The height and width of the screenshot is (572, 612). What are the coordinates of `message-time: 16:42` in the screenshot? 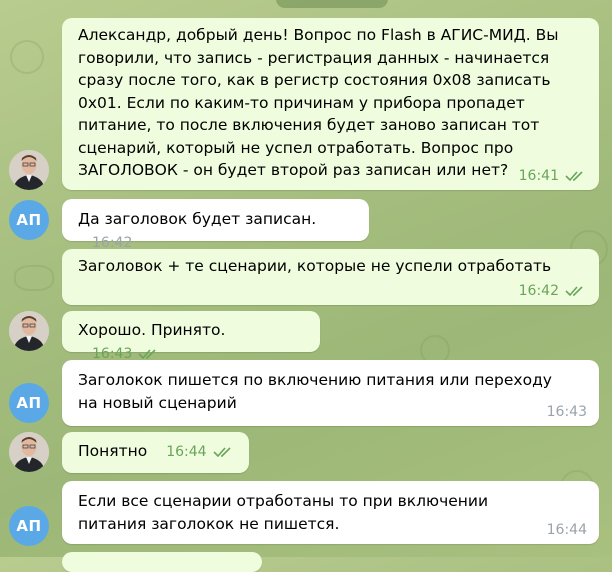 It's located at (538, 290).